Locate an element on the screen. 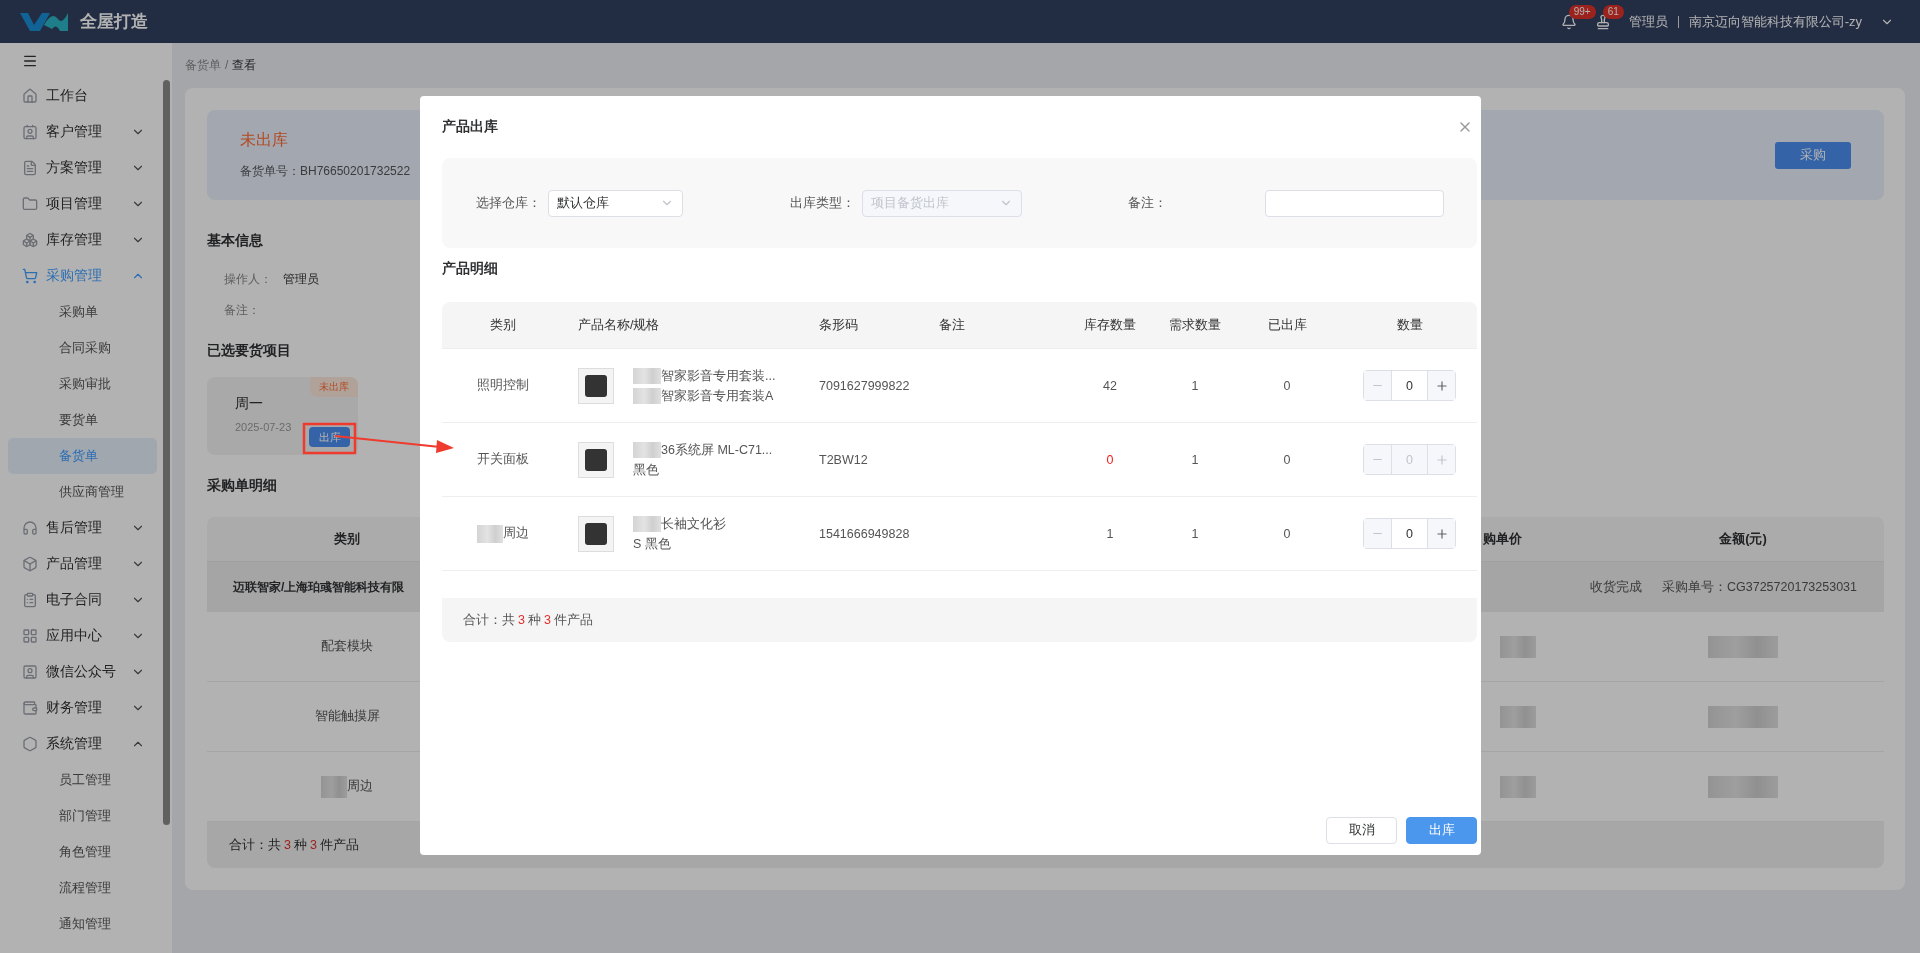 The width and height of the screenshot is (1920, 953). sidebar-subitem: 采购单 is located at coordinates (82, 312).